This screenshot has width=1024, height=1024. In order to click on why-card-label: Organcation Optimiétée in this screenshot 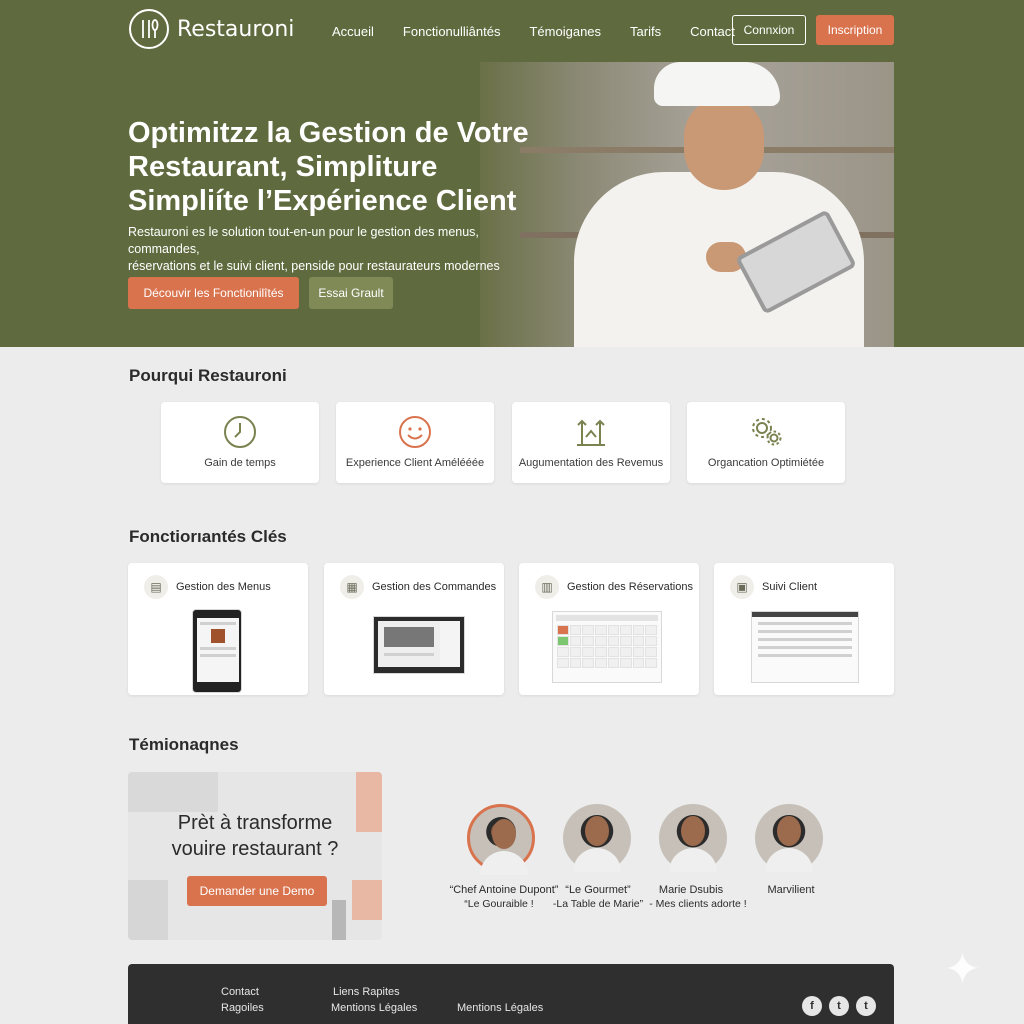, I will do `click(766, 463)`.